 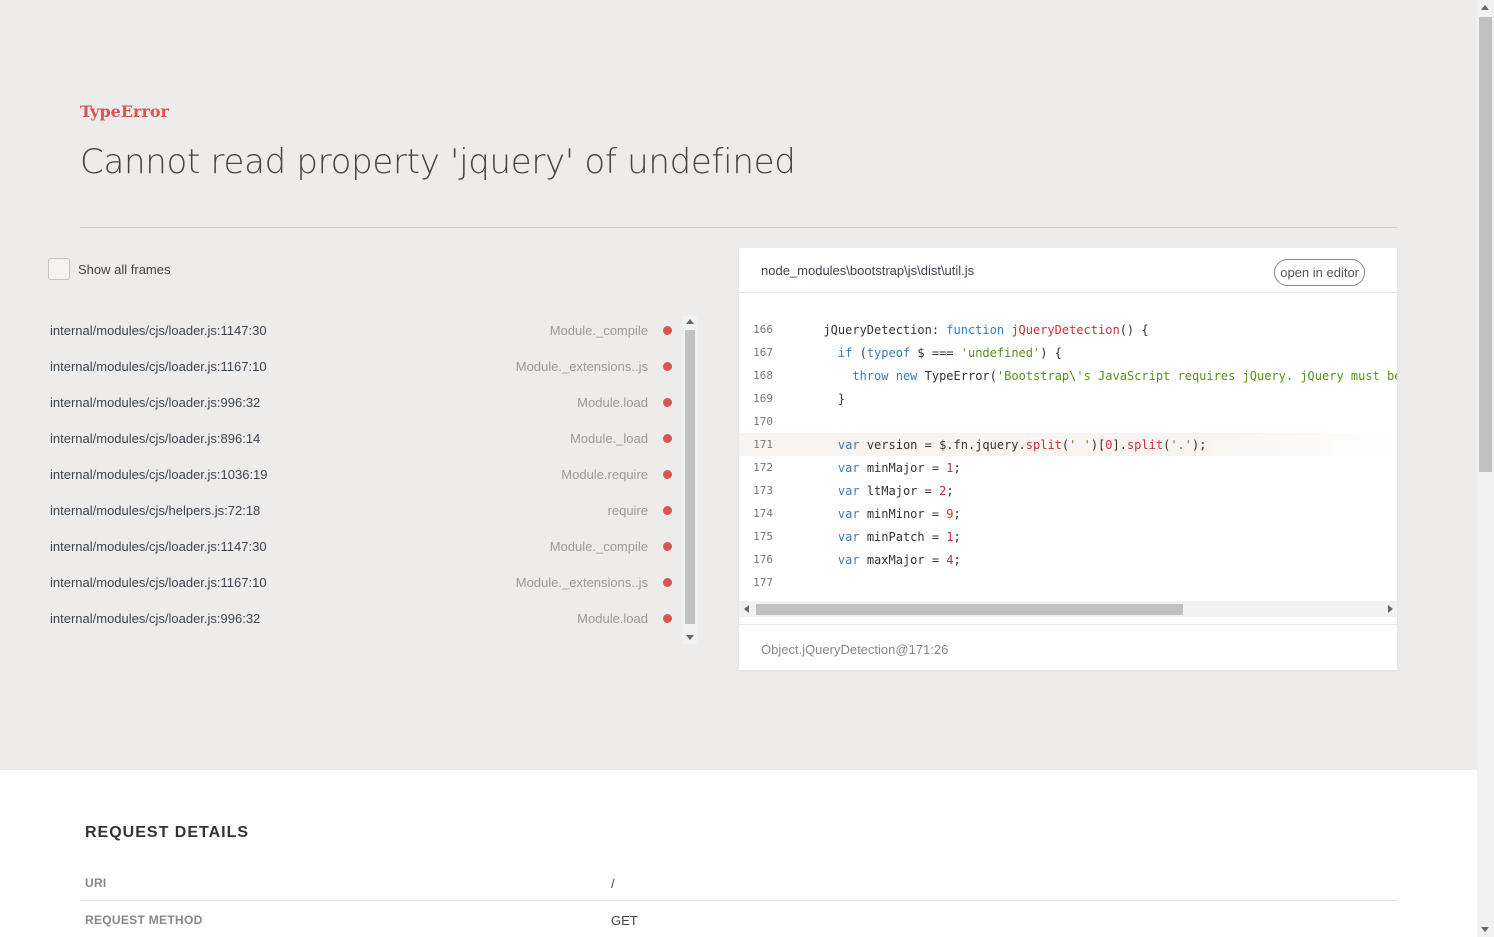 I want to click on line-number: 177, so click(x=763, y=582).